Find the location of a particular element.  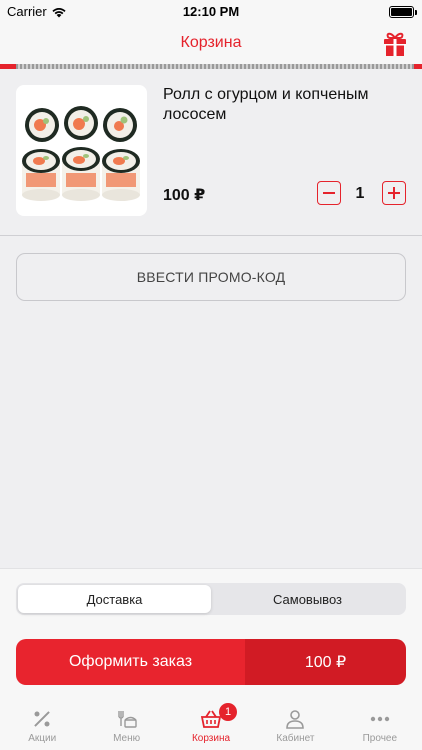

tab-label: Прочее is located at coordinates (380, 738).